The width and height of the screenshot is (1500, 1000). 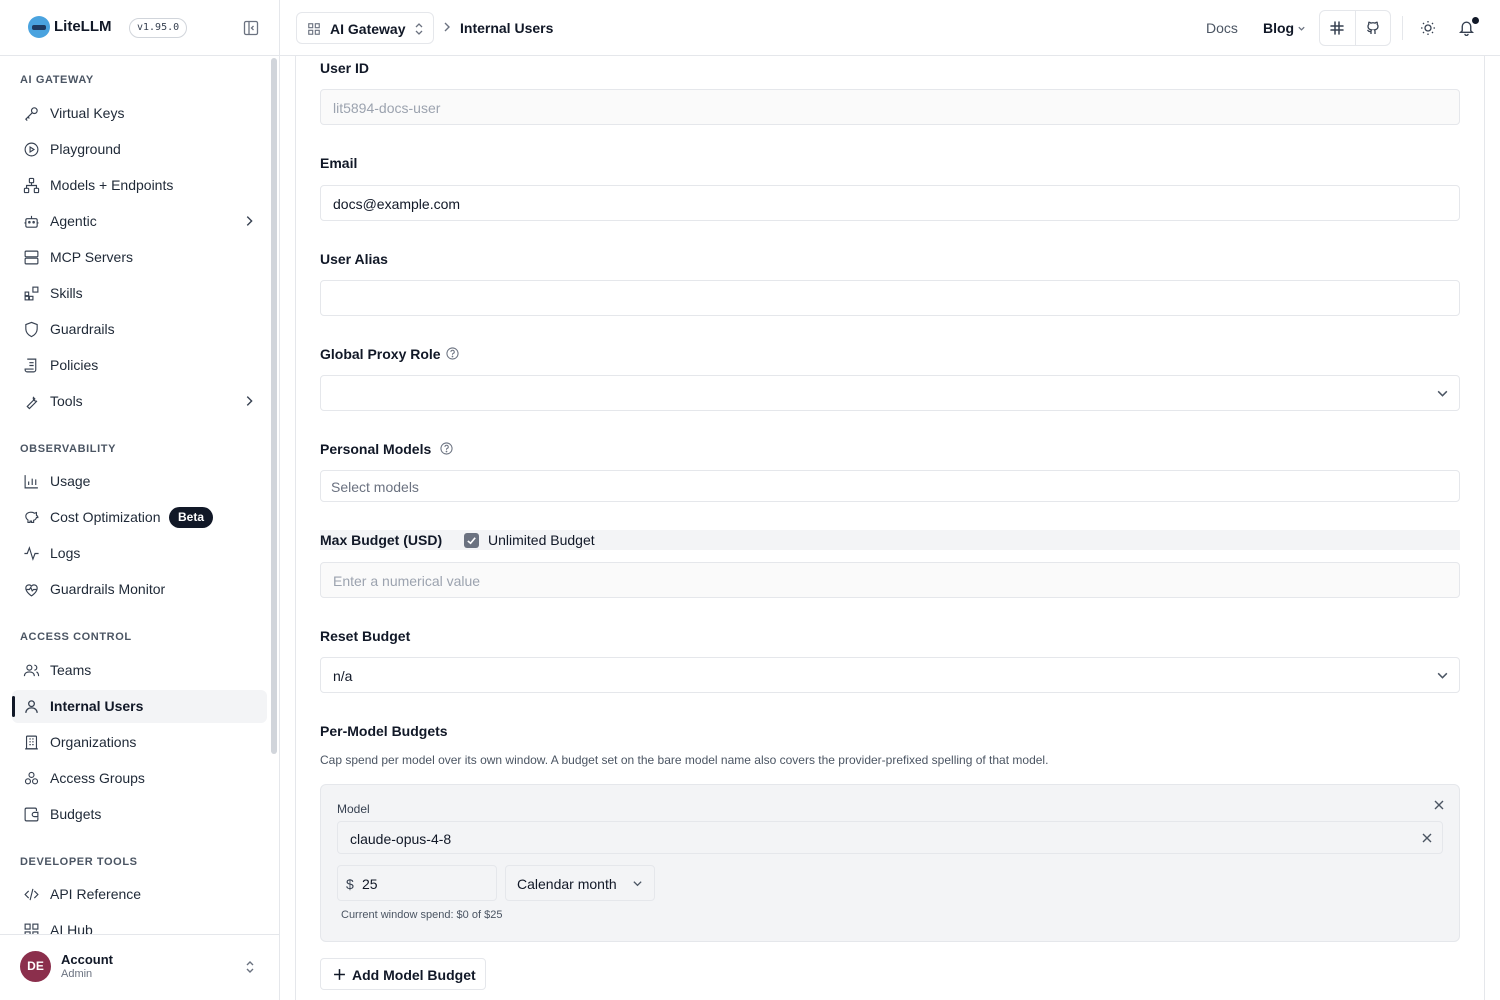 I want to click on unlimited-budget-label: Unlimited Budget, so click(x=541, y=540).